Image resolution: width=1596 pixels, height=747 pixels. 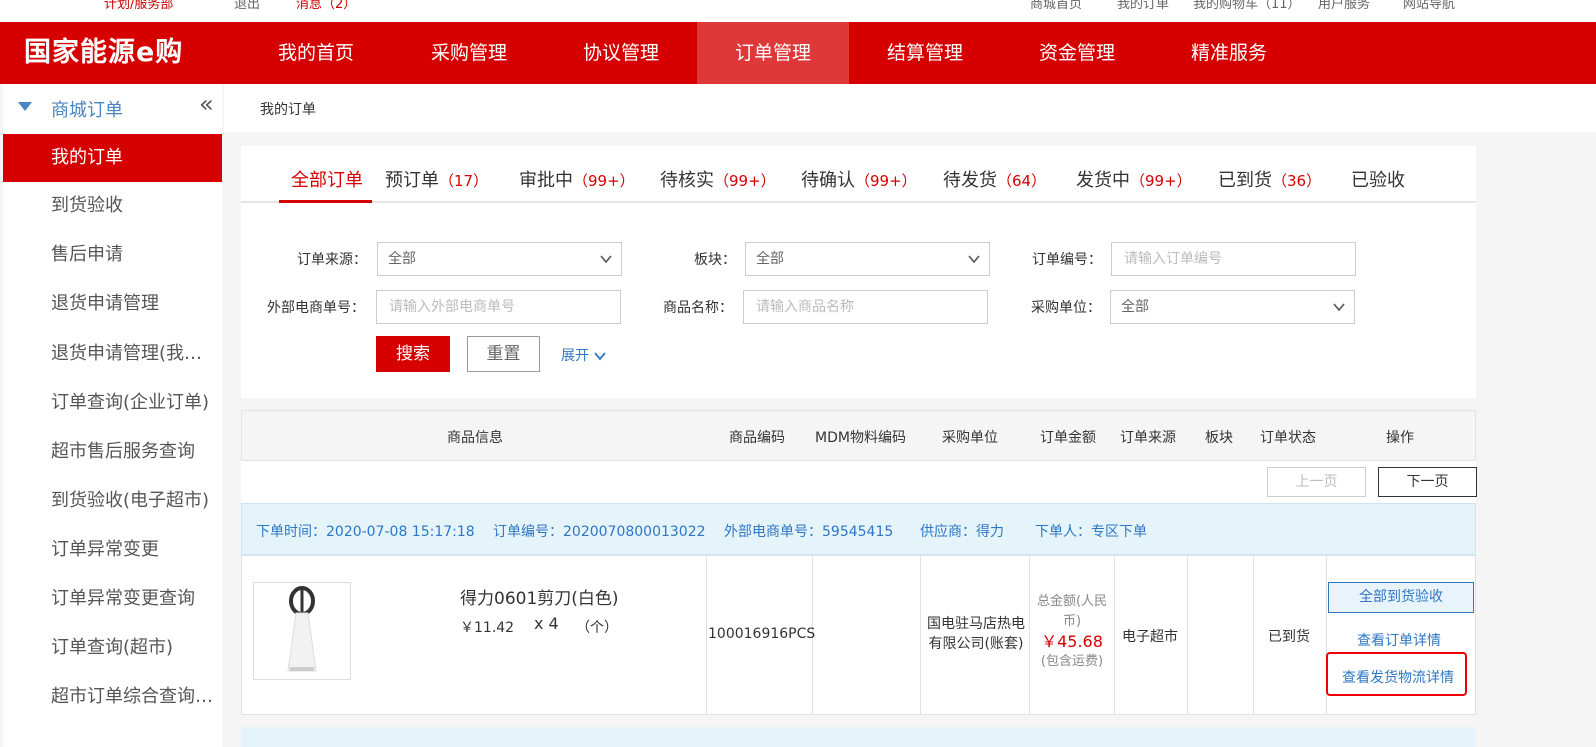 What do you see at coordinates (112, 550) in the screenshot?
I see `sidebar-item-order-exception: 订单异常变更` at bounding box center [112, 550].